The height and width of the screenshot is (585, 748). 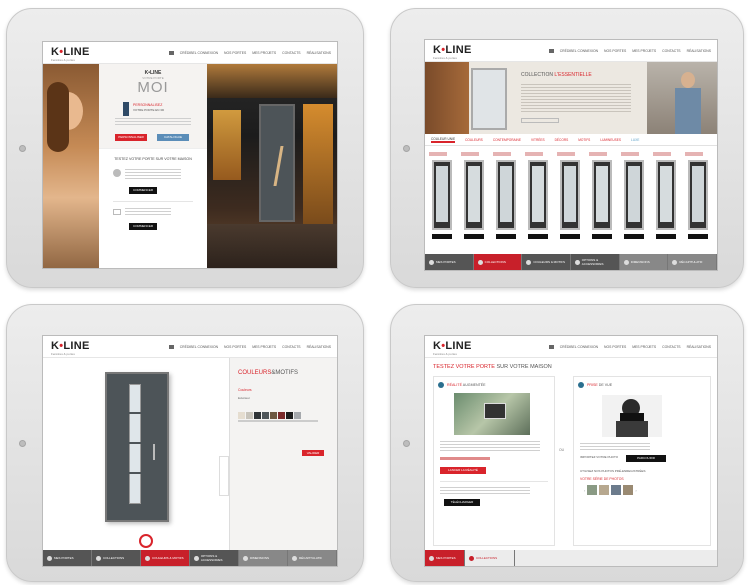 I want to click on tab-1: Couleurs, so click(x=474, y=140).